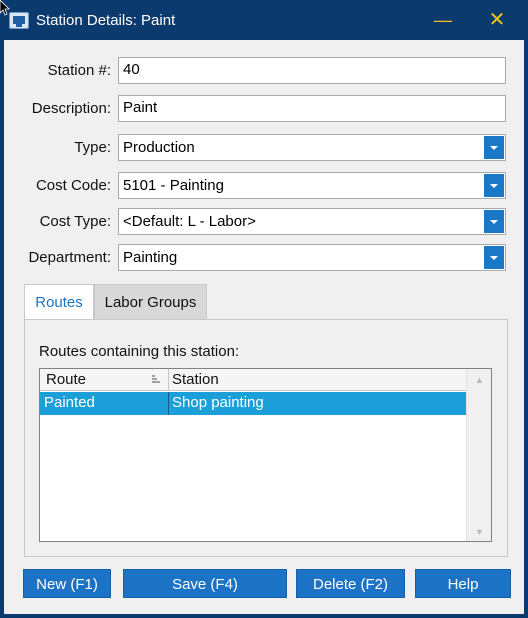 The image size is (528, 618). What do you see at coordinates (71, 108) in the screenshot?
I see `description-label: Description:` at bounding box center [71, 108].